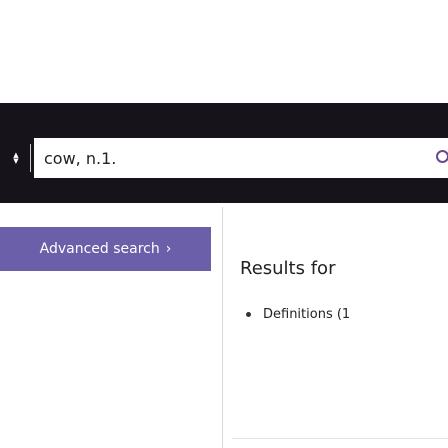 The height and width of the screenshot is (448, 448). I want to click on results-list: Definitions (1, so click(298, 314).